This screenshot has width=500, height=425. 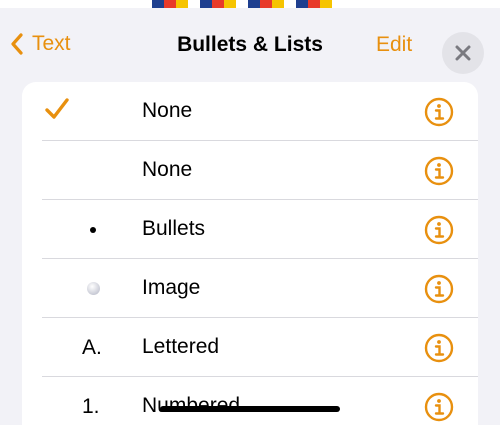 I want to click on marker-text: 1., so click(x=91, y=406).